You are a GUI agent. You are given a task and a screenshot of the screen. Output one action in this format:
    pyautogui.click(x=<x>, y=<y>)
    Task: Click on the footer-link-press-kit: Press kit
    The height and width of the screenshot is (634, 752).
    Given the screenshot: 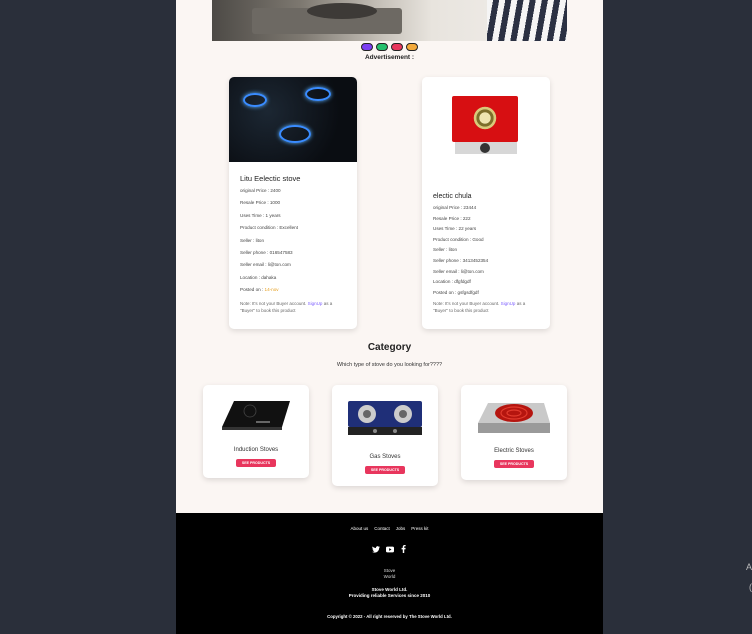 What is the action you would take?
    pyautogui.click(x=419, y=528)
    